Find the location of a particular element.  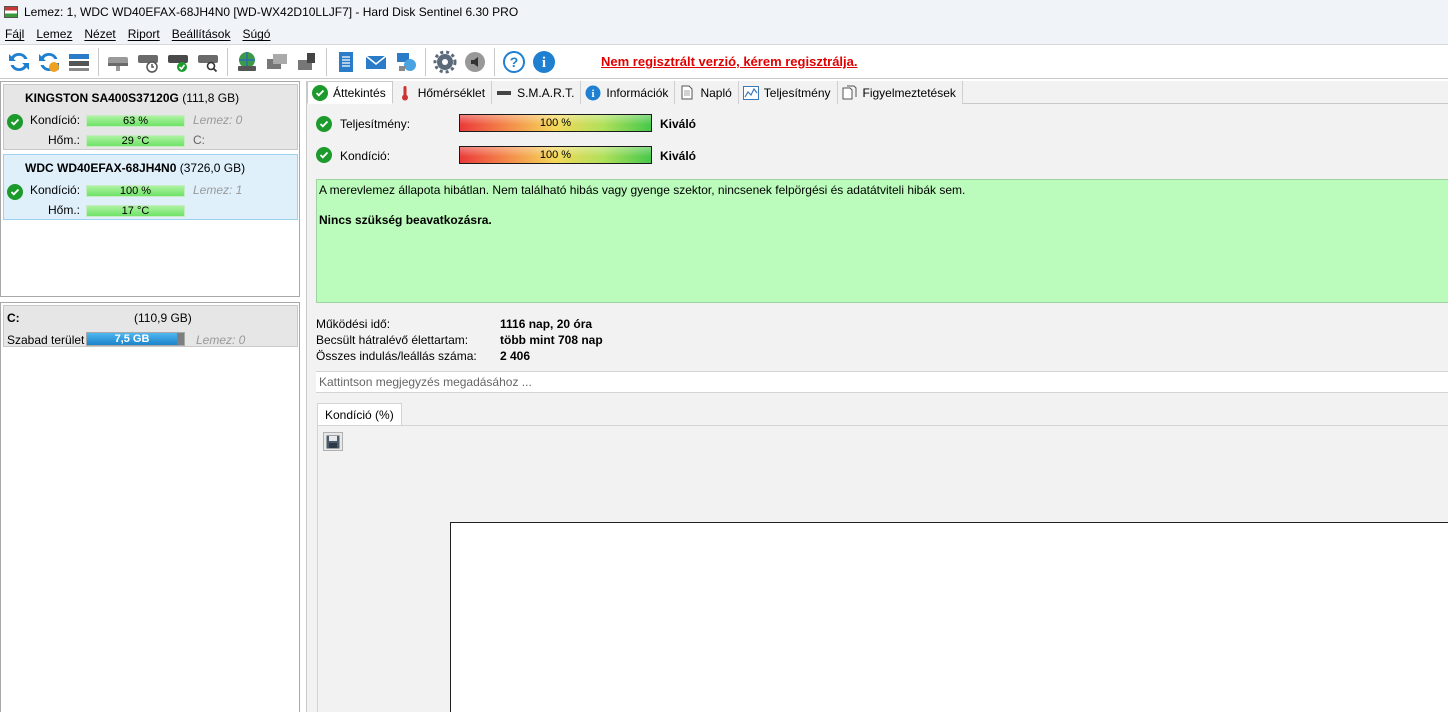

tab-alerts: Figyelmeztetések is located at coordinates (900, 92).